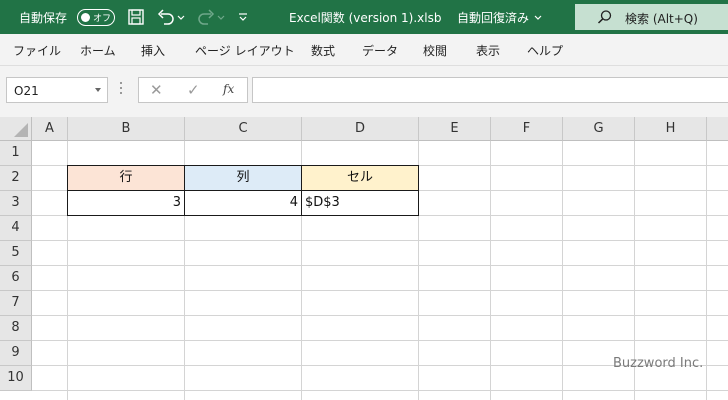 This screenshot has width=728, height=400. I want to click on autosave-label: 自動保存, so click(43, 18).